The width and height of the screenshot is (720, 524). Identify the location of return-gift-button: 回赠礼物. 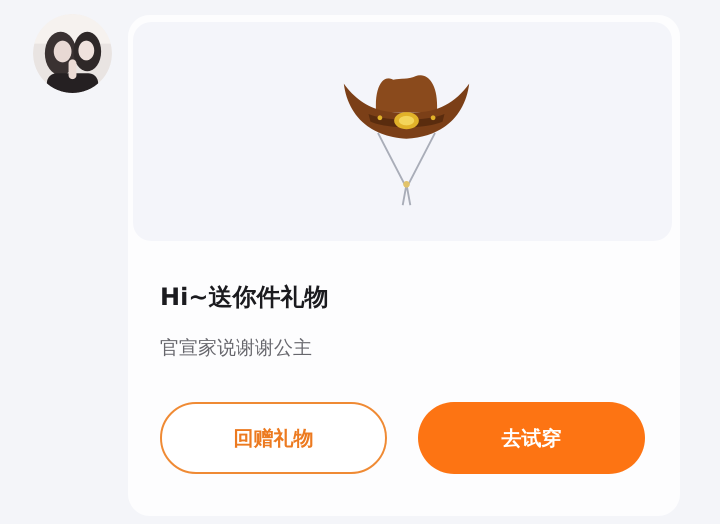
(274, 438).